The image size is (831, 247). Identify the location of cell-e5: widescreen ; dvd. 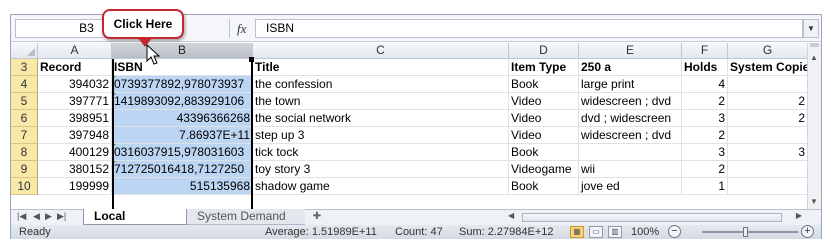
(630, 101).